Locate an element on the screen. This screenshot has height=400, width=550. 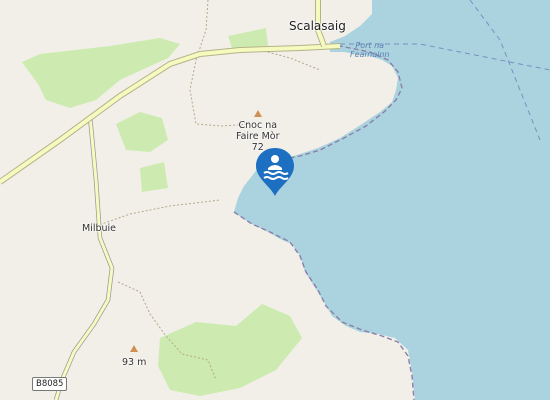
bay-label: Port na Feamainn is located at coordinates (369, 50).